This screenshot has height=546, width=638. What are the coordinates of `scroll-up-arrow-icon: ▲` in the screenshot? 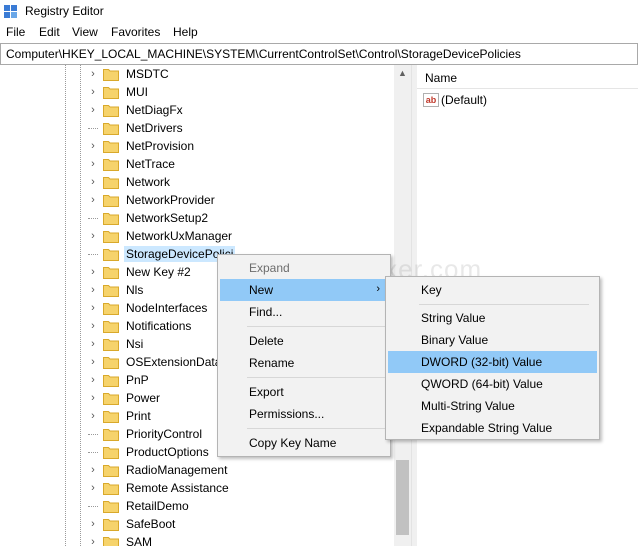 It's located at (402, 73).